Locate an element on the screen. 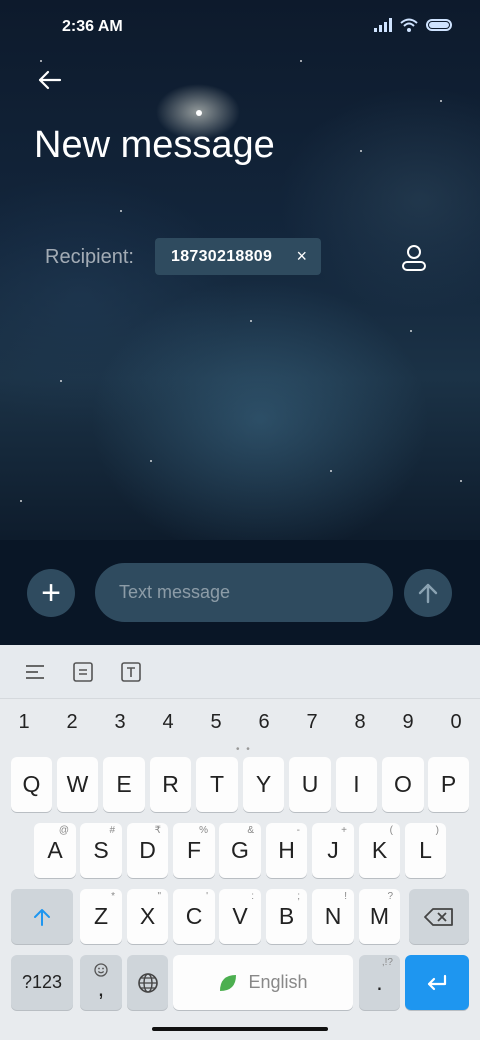 The width and height of the screenshot is (480, 1040). key-z: * Z is located at coordinates (101, 916).